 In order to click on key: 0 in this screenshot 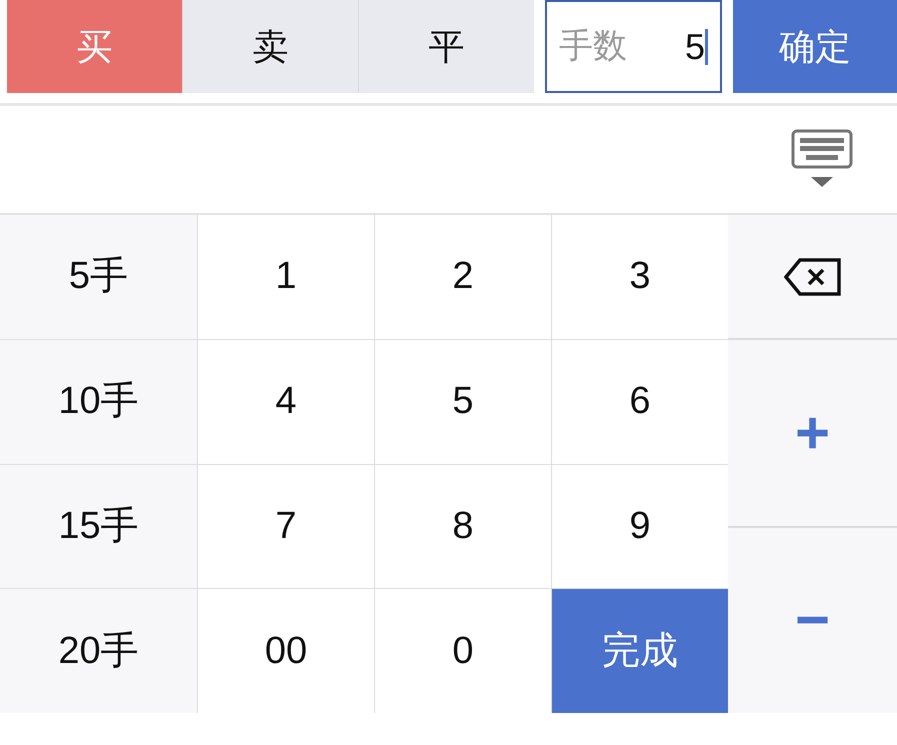, I will do `click(463, 651)`.